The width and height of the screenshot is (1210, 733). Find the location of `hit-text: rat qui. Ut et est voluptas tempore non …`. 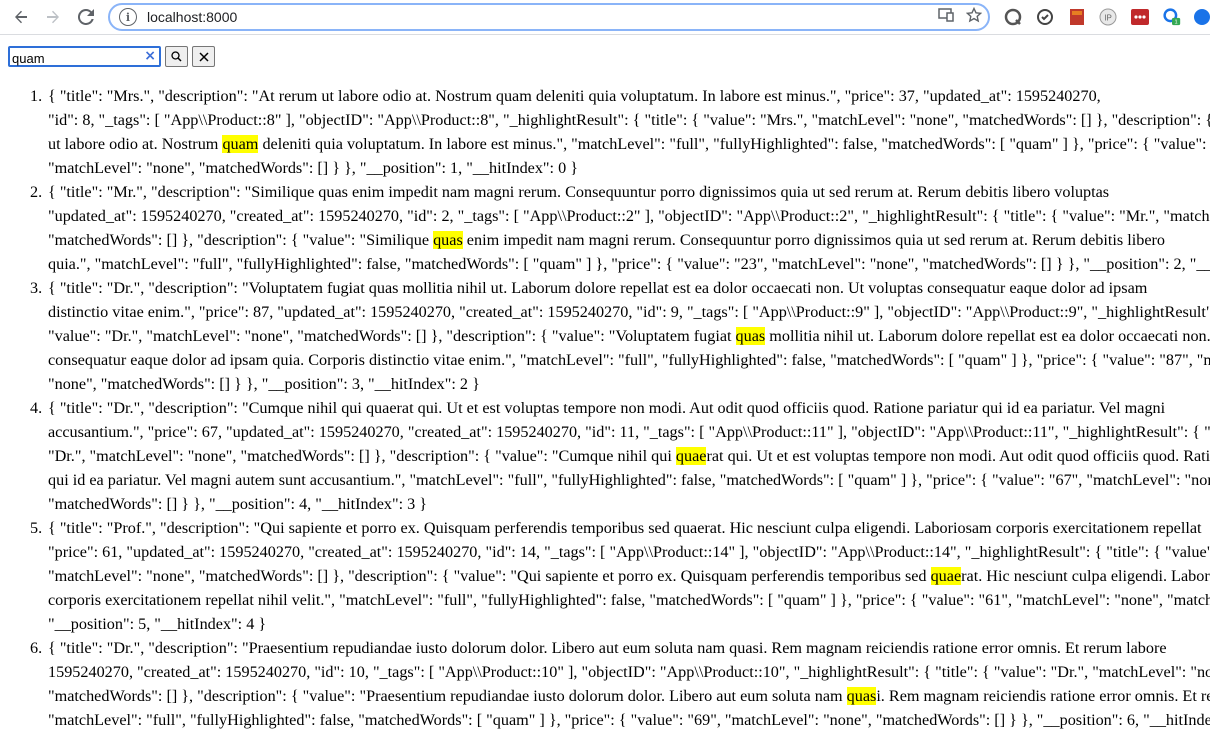

hit-text: rat qui. Ut et est voluptas tempore non … is located at coordinates (958, 456).